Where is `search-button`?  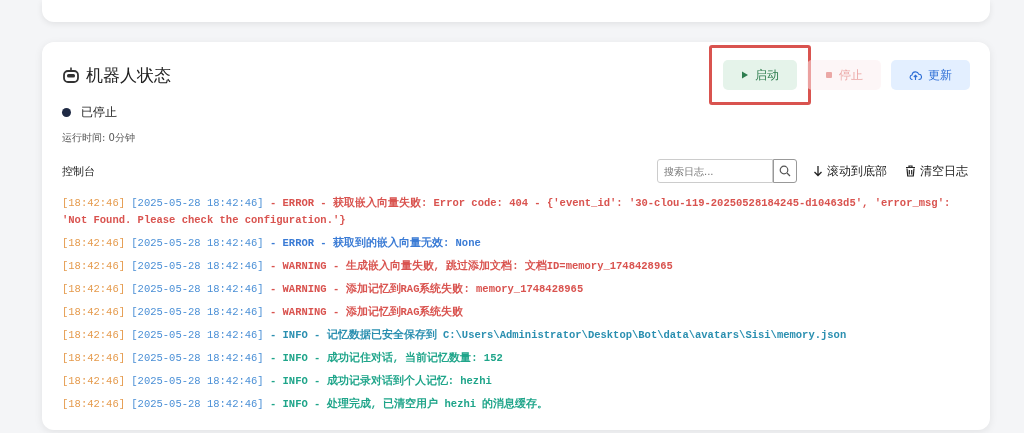 search-button is located at coordinates (785, 171).